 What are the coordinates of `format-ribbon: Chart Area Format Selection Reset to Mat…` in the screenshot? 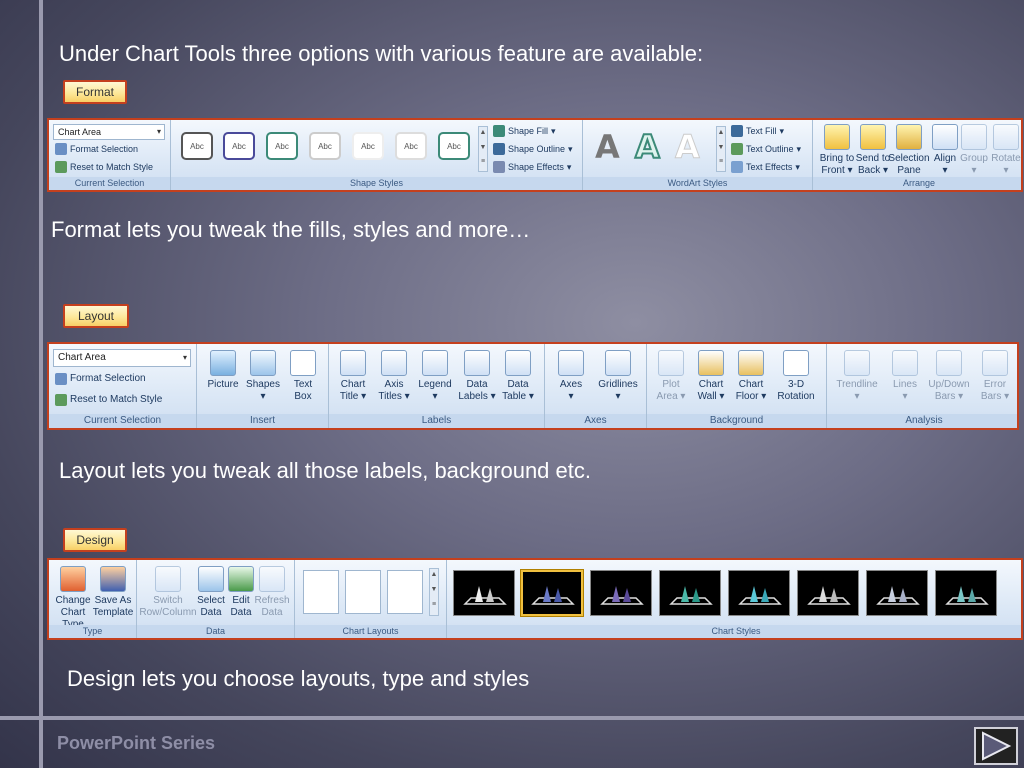 It's located at (535, 155).